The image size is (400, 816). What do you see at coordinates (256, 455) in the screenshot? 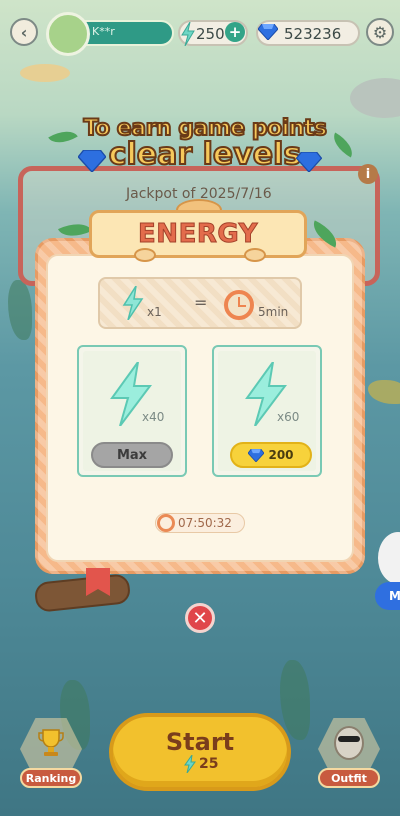
I see `gem-icon` at bounding box center [256, 455].